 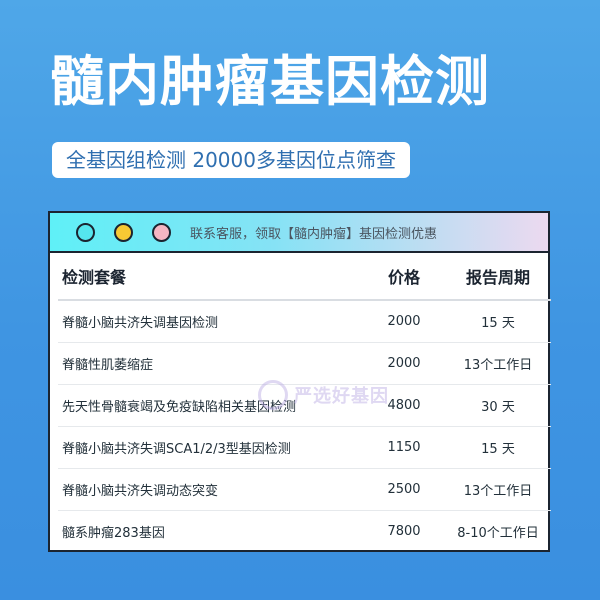 I want to click on subtitle-badge: 全基因组检测 20000多基因位点筛查, so click(x=231, y=160).